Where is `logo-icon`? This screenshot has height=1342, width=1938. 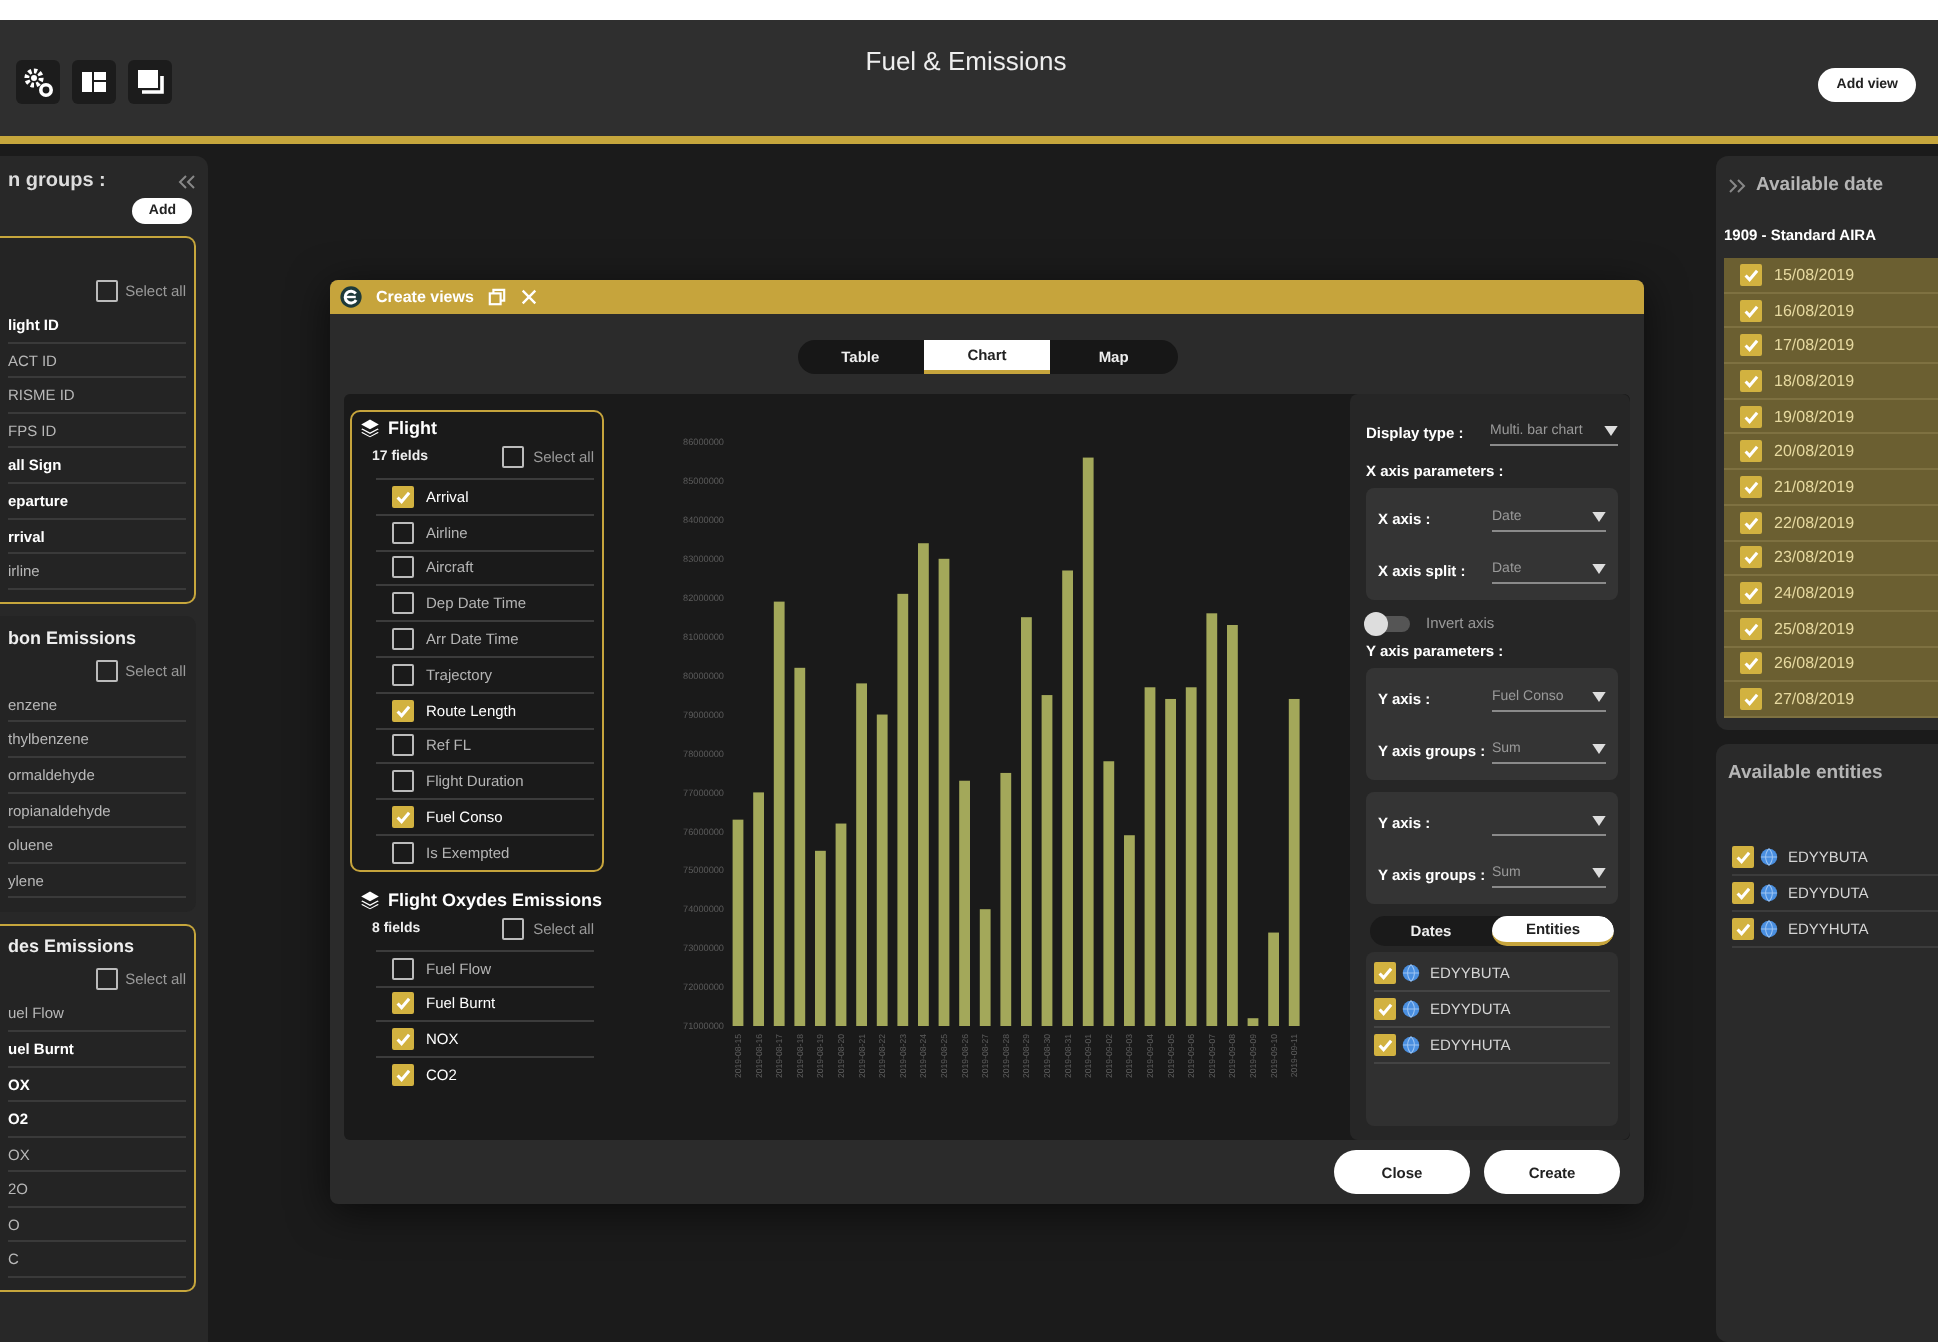 logo-icon is located at coordinates (351, 297).